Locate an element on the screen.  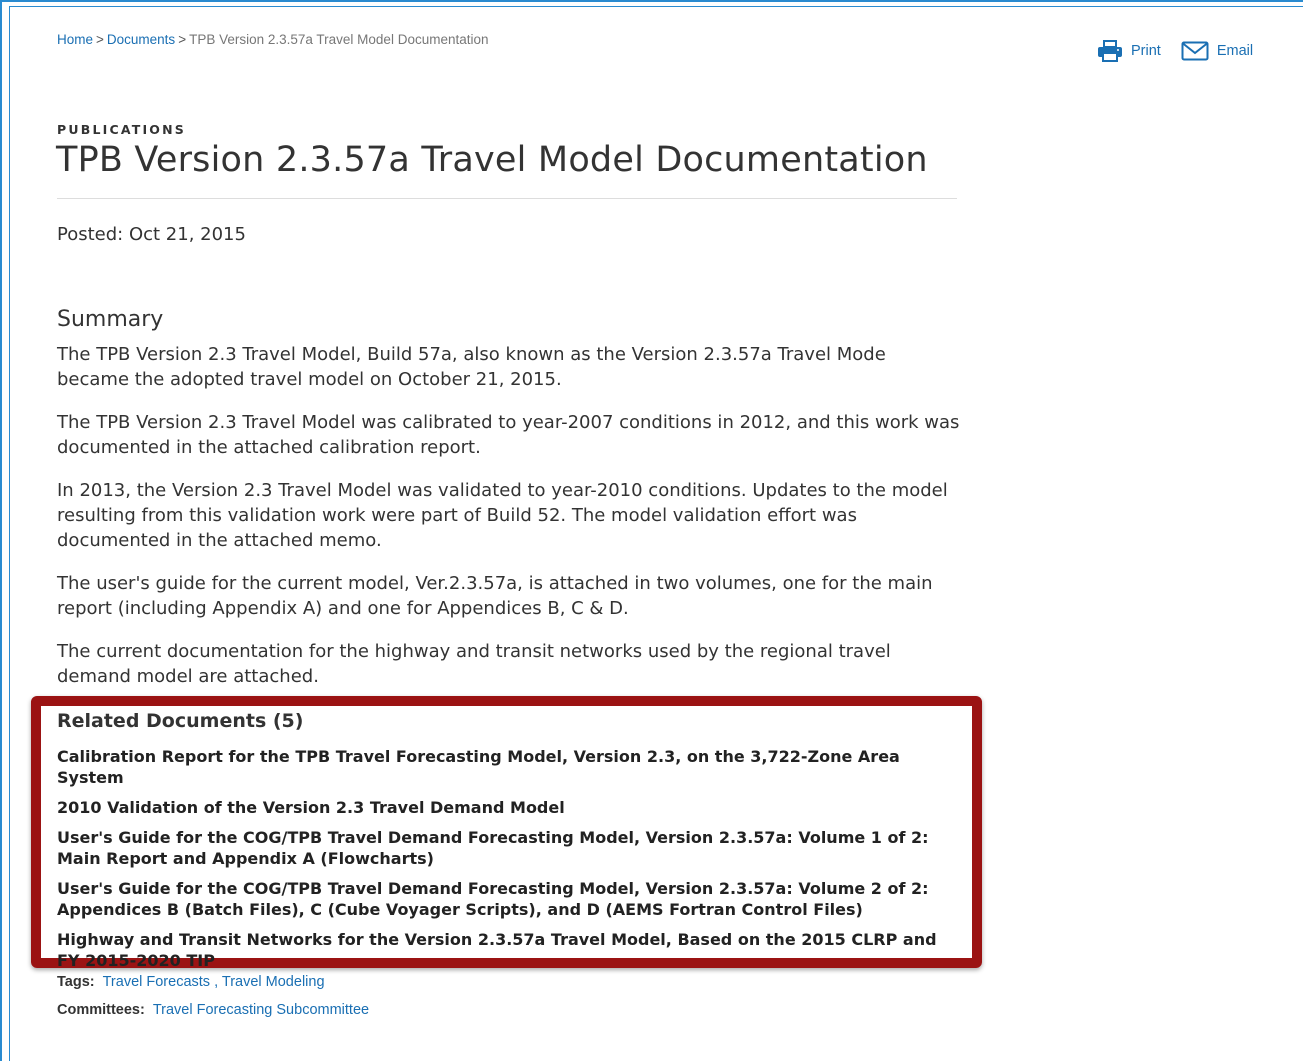
committees-label: Committees: is located at coordinates (101, 1010).